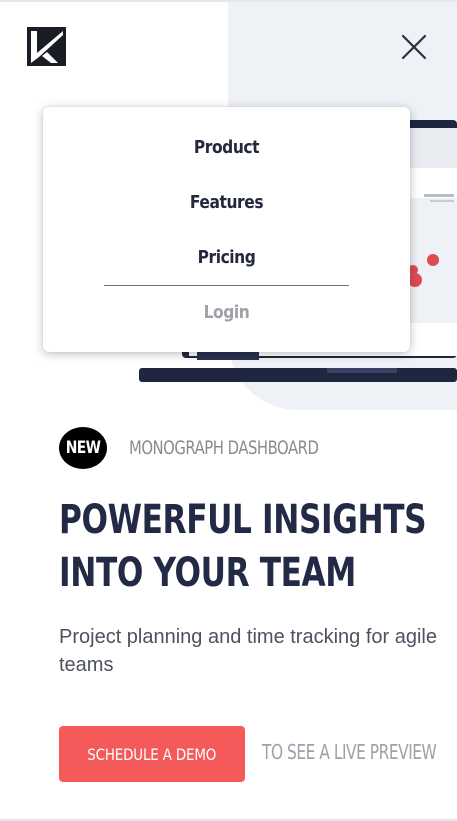 This screenshot has width=457, height=821. I want to click on menu-item-login: Login, so click(227, 312).